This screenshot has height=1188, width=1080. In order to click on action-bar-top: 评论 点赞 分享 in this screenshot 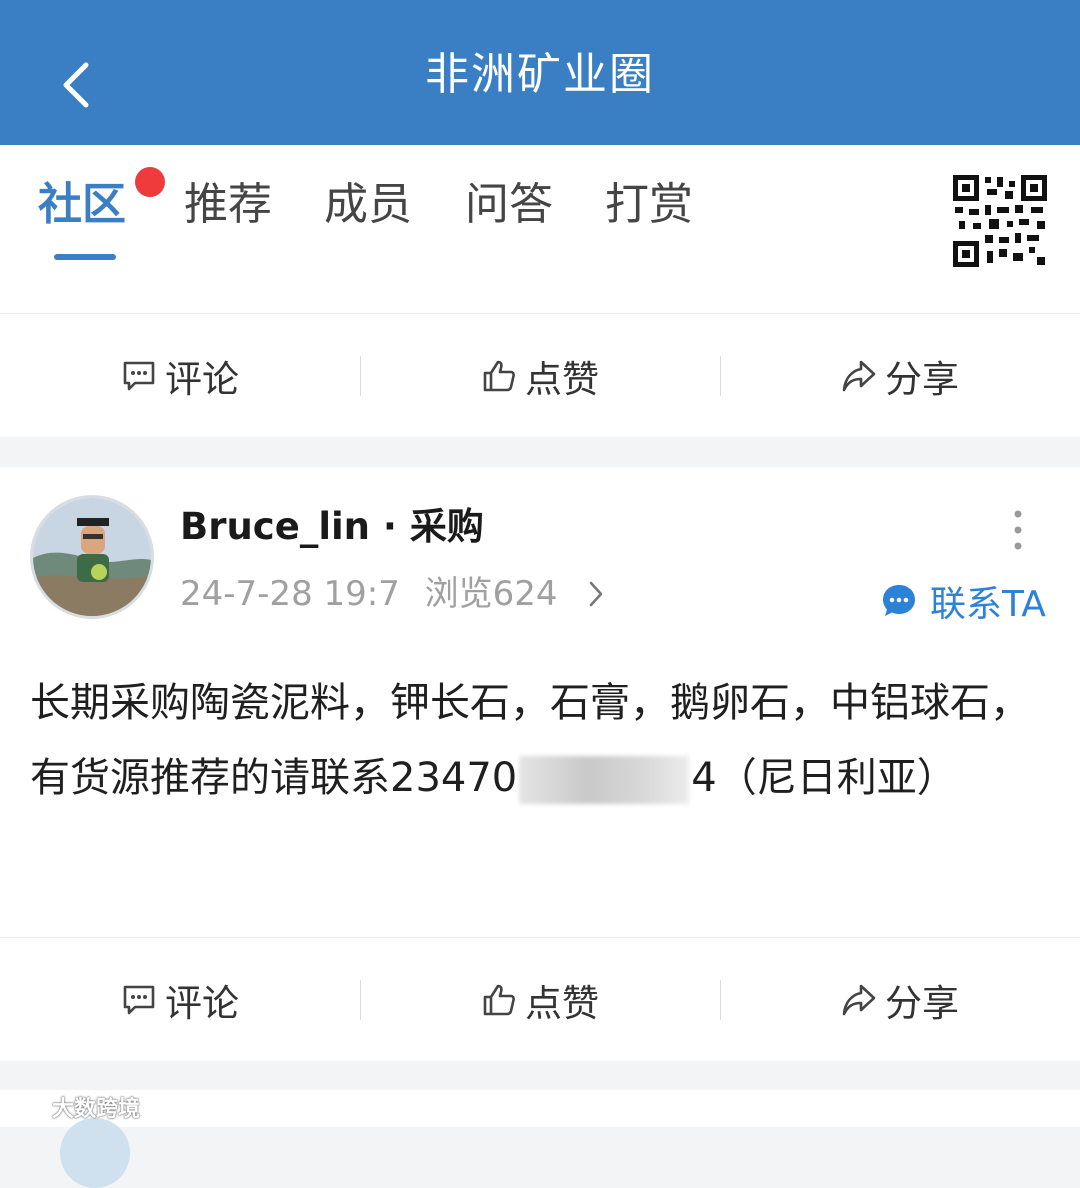, I will do `click(540, 375)`.